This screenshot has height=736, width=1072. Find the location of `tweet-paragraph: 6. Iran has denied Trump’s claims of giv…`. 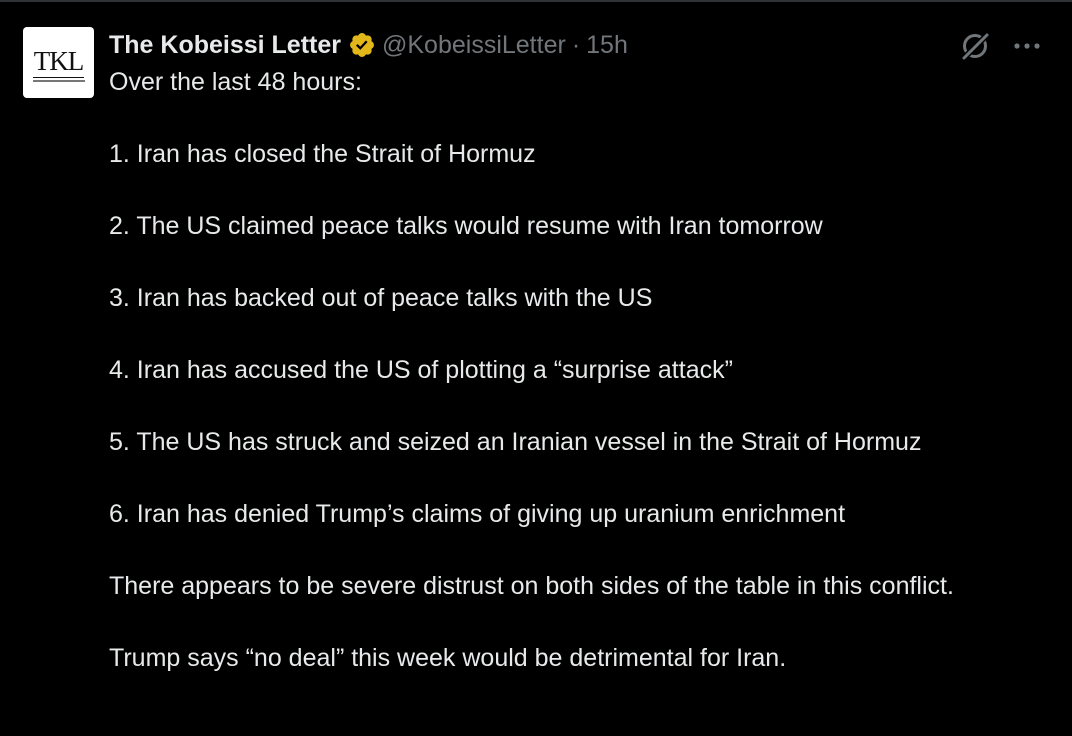

tweet-paragraph: 6. Iran has denied Trump’s claims of giv… is located at coordinates (477, 514).